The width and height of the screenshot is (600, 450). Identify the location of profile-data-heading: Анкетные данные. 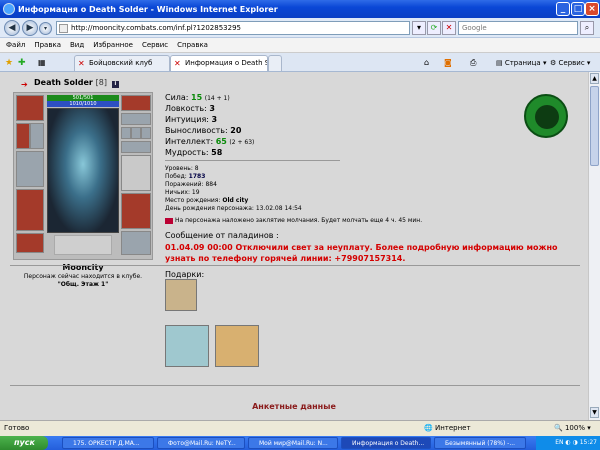
(294, 406).